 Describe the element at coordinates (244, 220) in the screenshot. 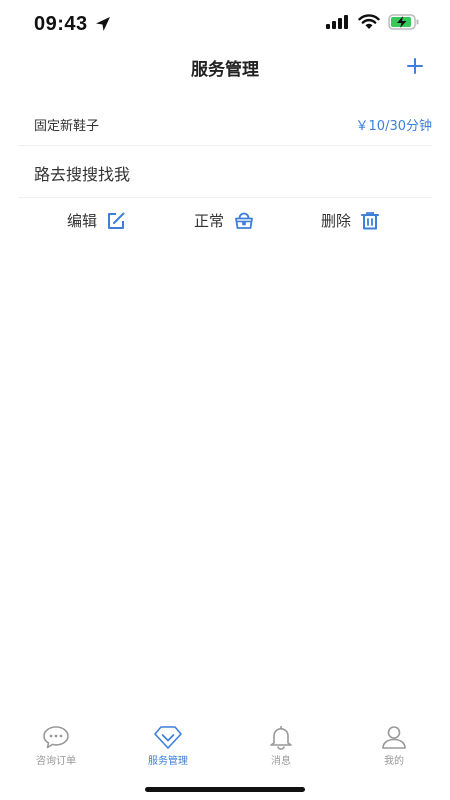

I see `basket-icon` at that location.